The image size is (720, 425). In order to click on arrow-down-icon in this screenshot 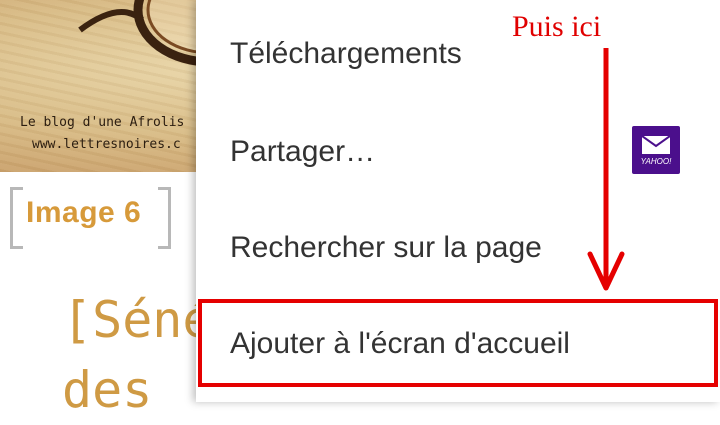, I will do `click(606, 169)`.